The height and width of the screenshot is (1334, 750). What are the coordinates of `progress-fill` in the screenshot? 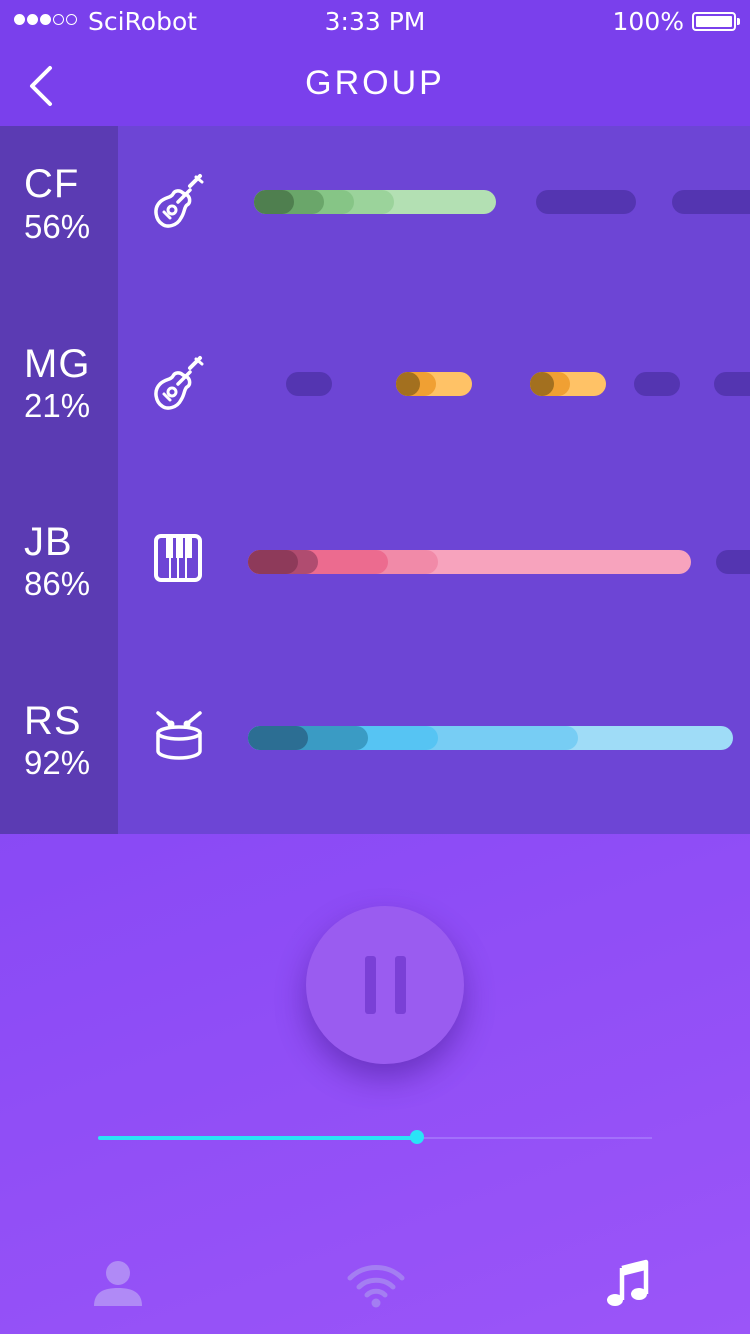 It's located at (257, 1138).